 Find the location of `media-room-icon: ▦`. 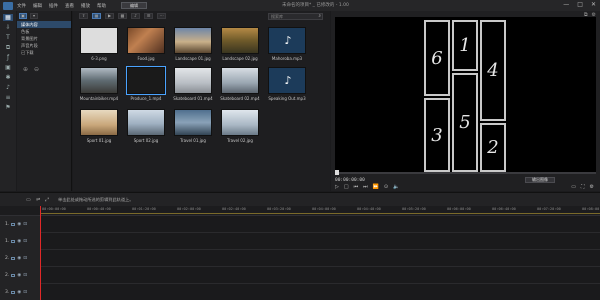

media-room-icon: ▦ is located at coordinates (8, 17).